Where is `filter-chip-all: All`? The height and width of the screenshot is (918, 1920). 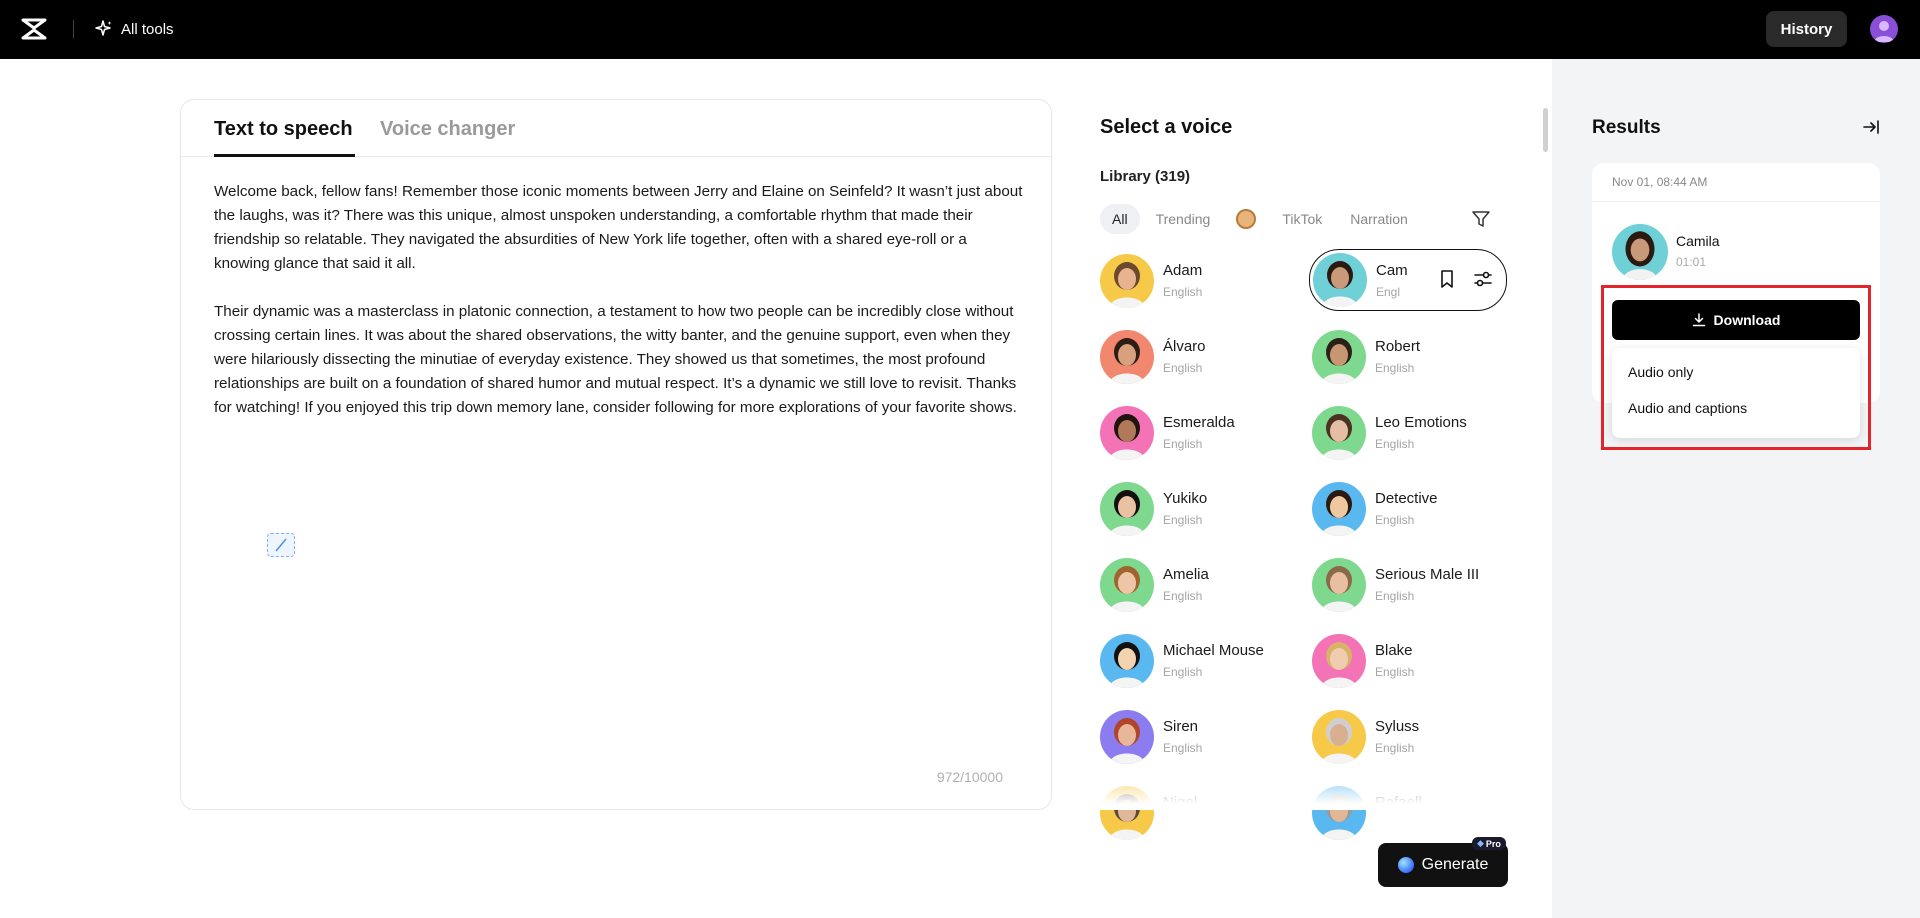 filter-chip-all: All is located at coordinates (1120, 219).